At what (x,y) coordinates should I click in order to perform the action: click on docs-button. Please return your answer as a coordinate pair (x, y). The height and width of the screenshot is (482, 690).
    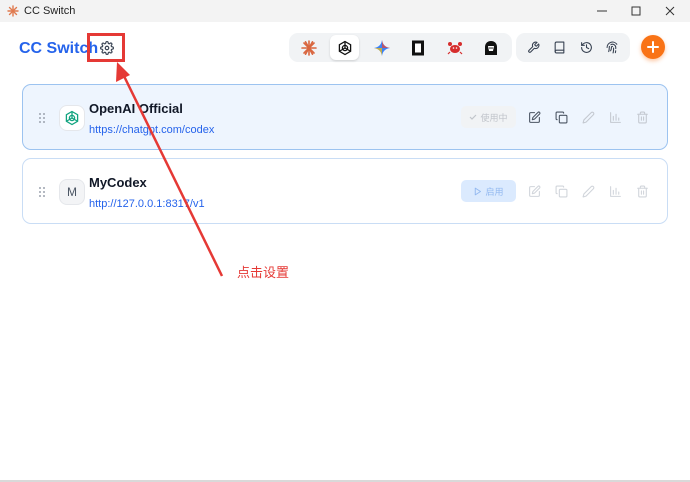
    Looking at the image, I should click on (559, 47).